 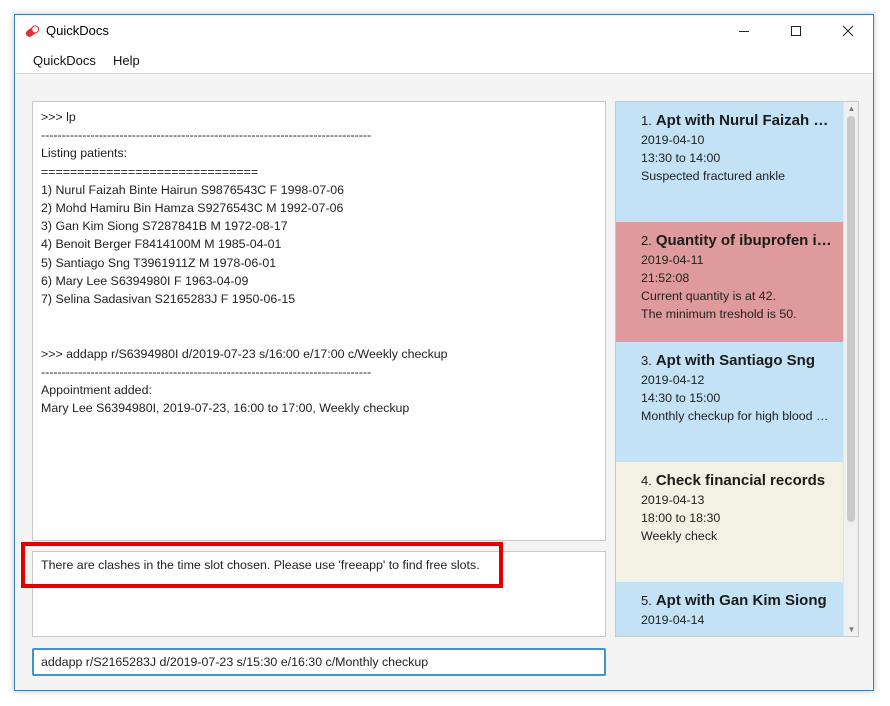 What do you see at coordinates (665, 278) in the screenshot?
I see `reminder-time: 21:52:08` at bounding box center [665, 278].